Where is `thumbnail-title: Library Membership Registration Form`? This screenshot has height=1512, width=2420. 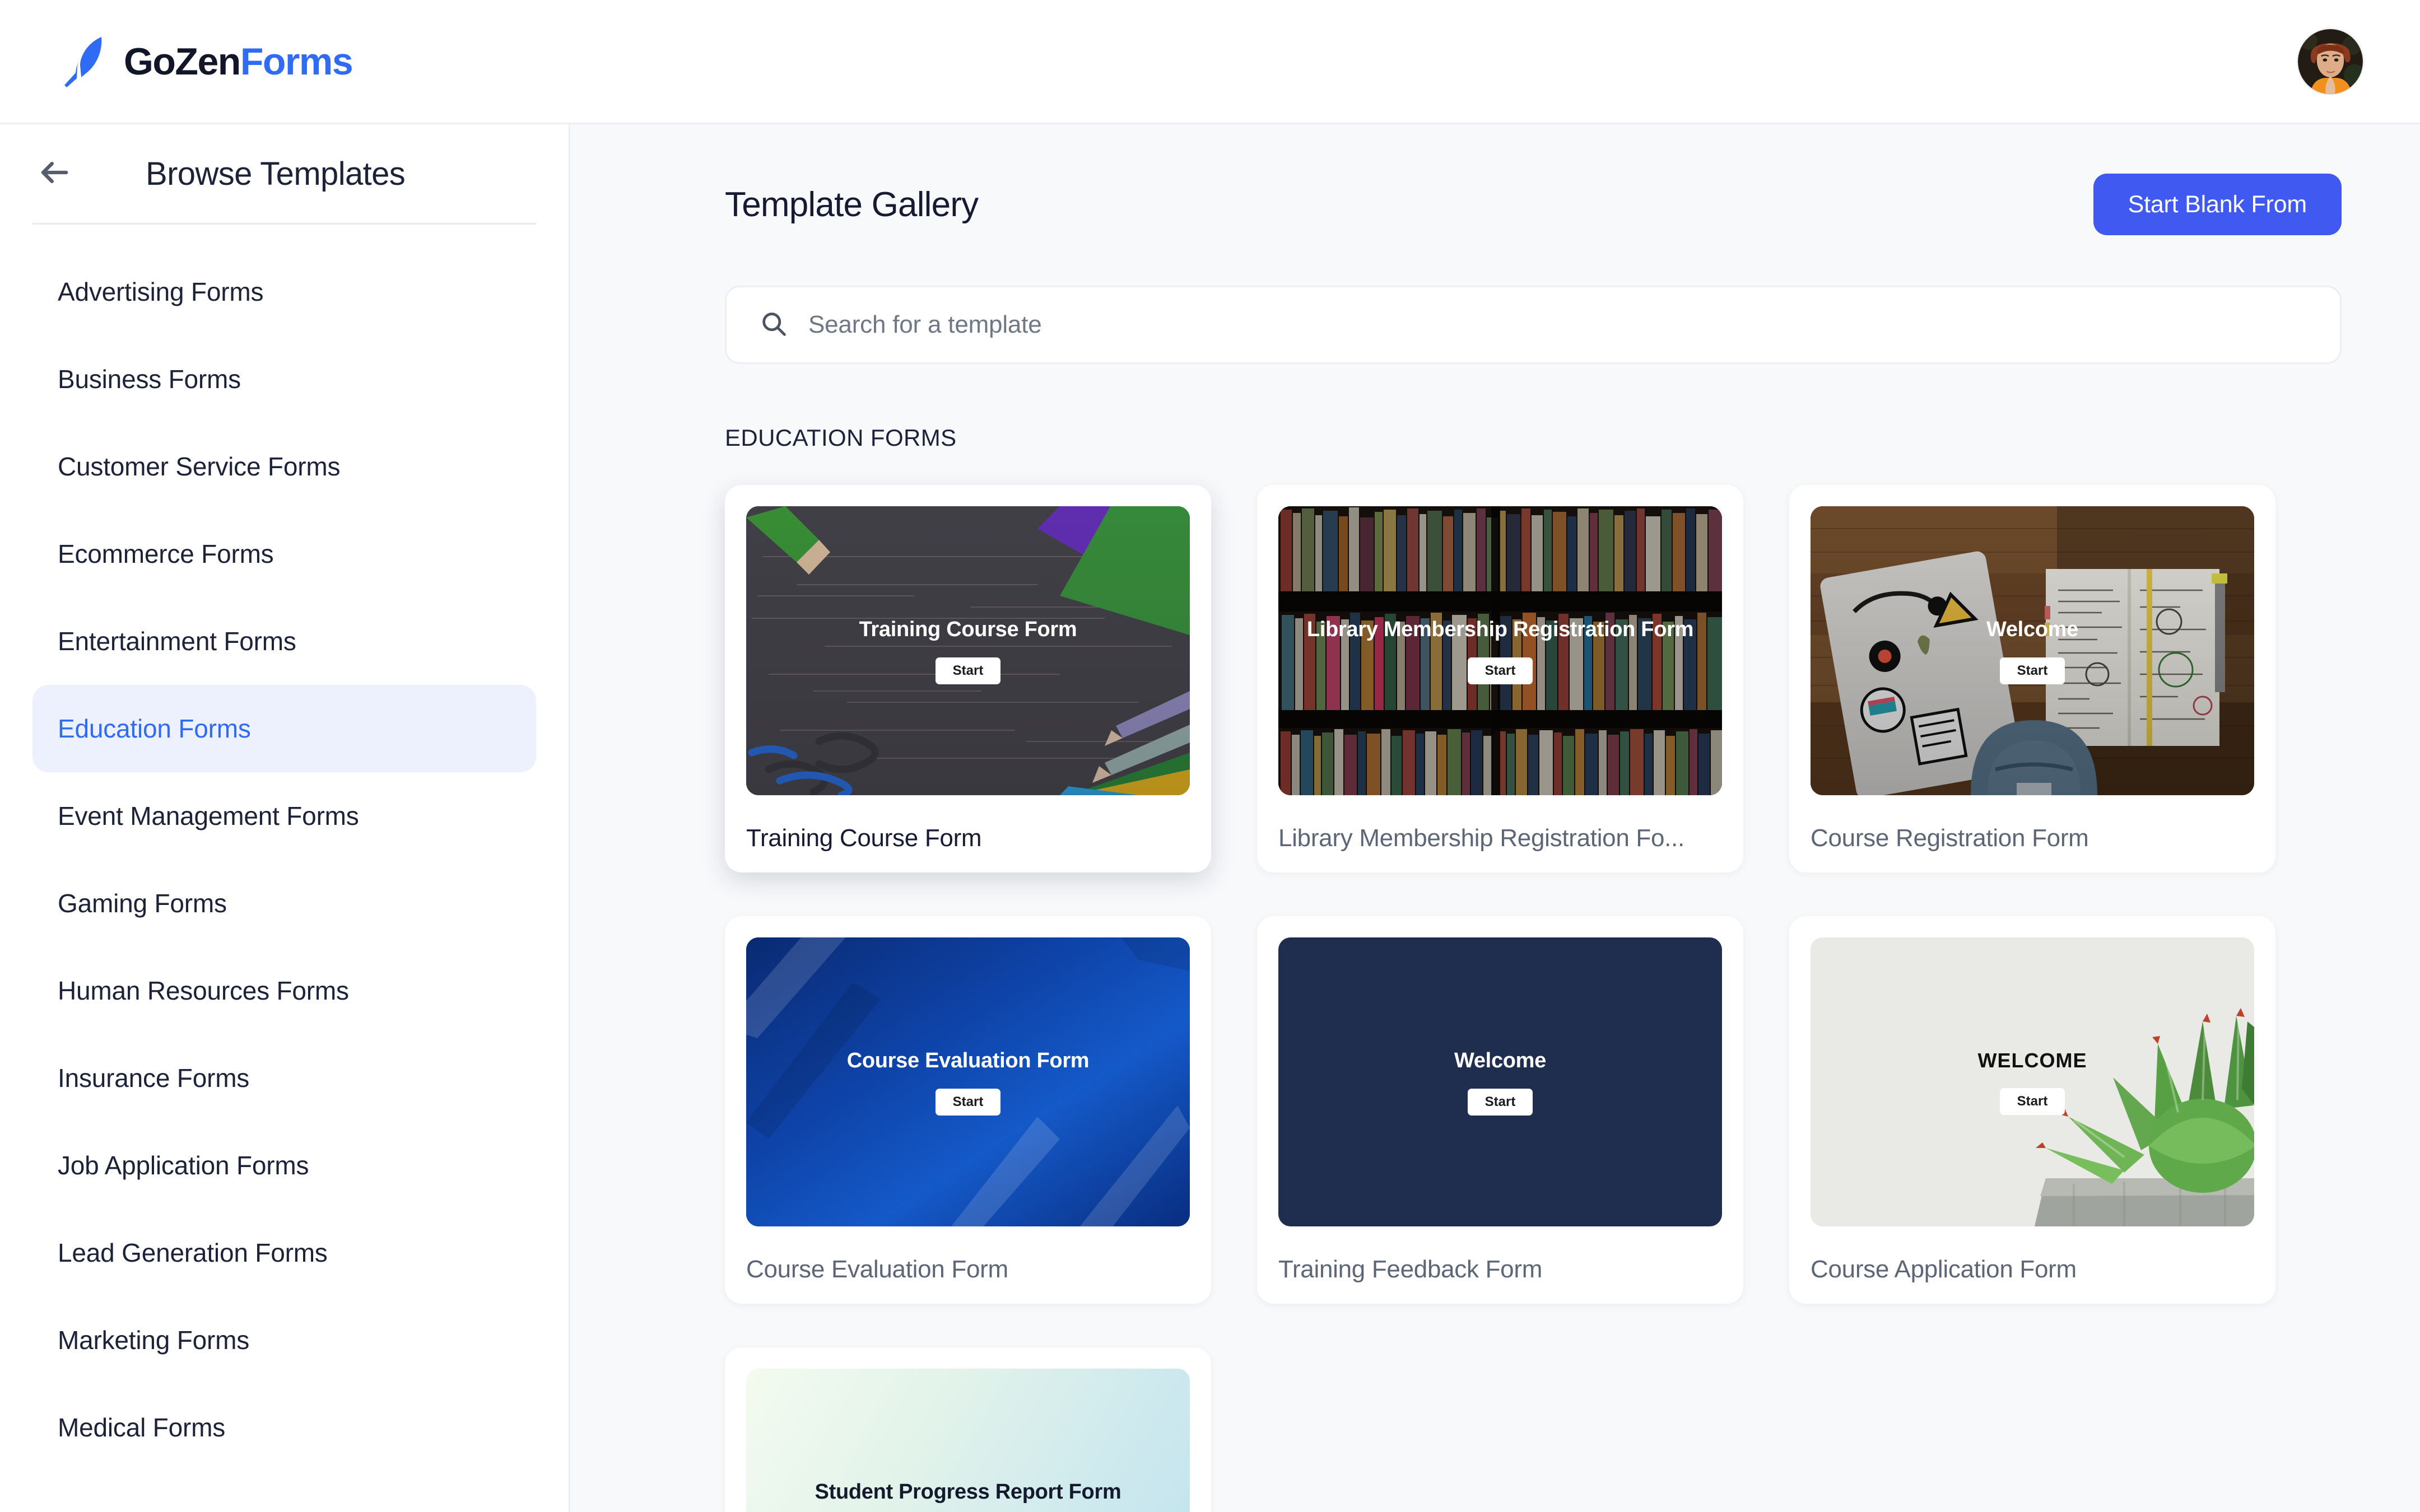 thumbnail-title: Library Membership Registration Form is located at coordinates (1500, 629).